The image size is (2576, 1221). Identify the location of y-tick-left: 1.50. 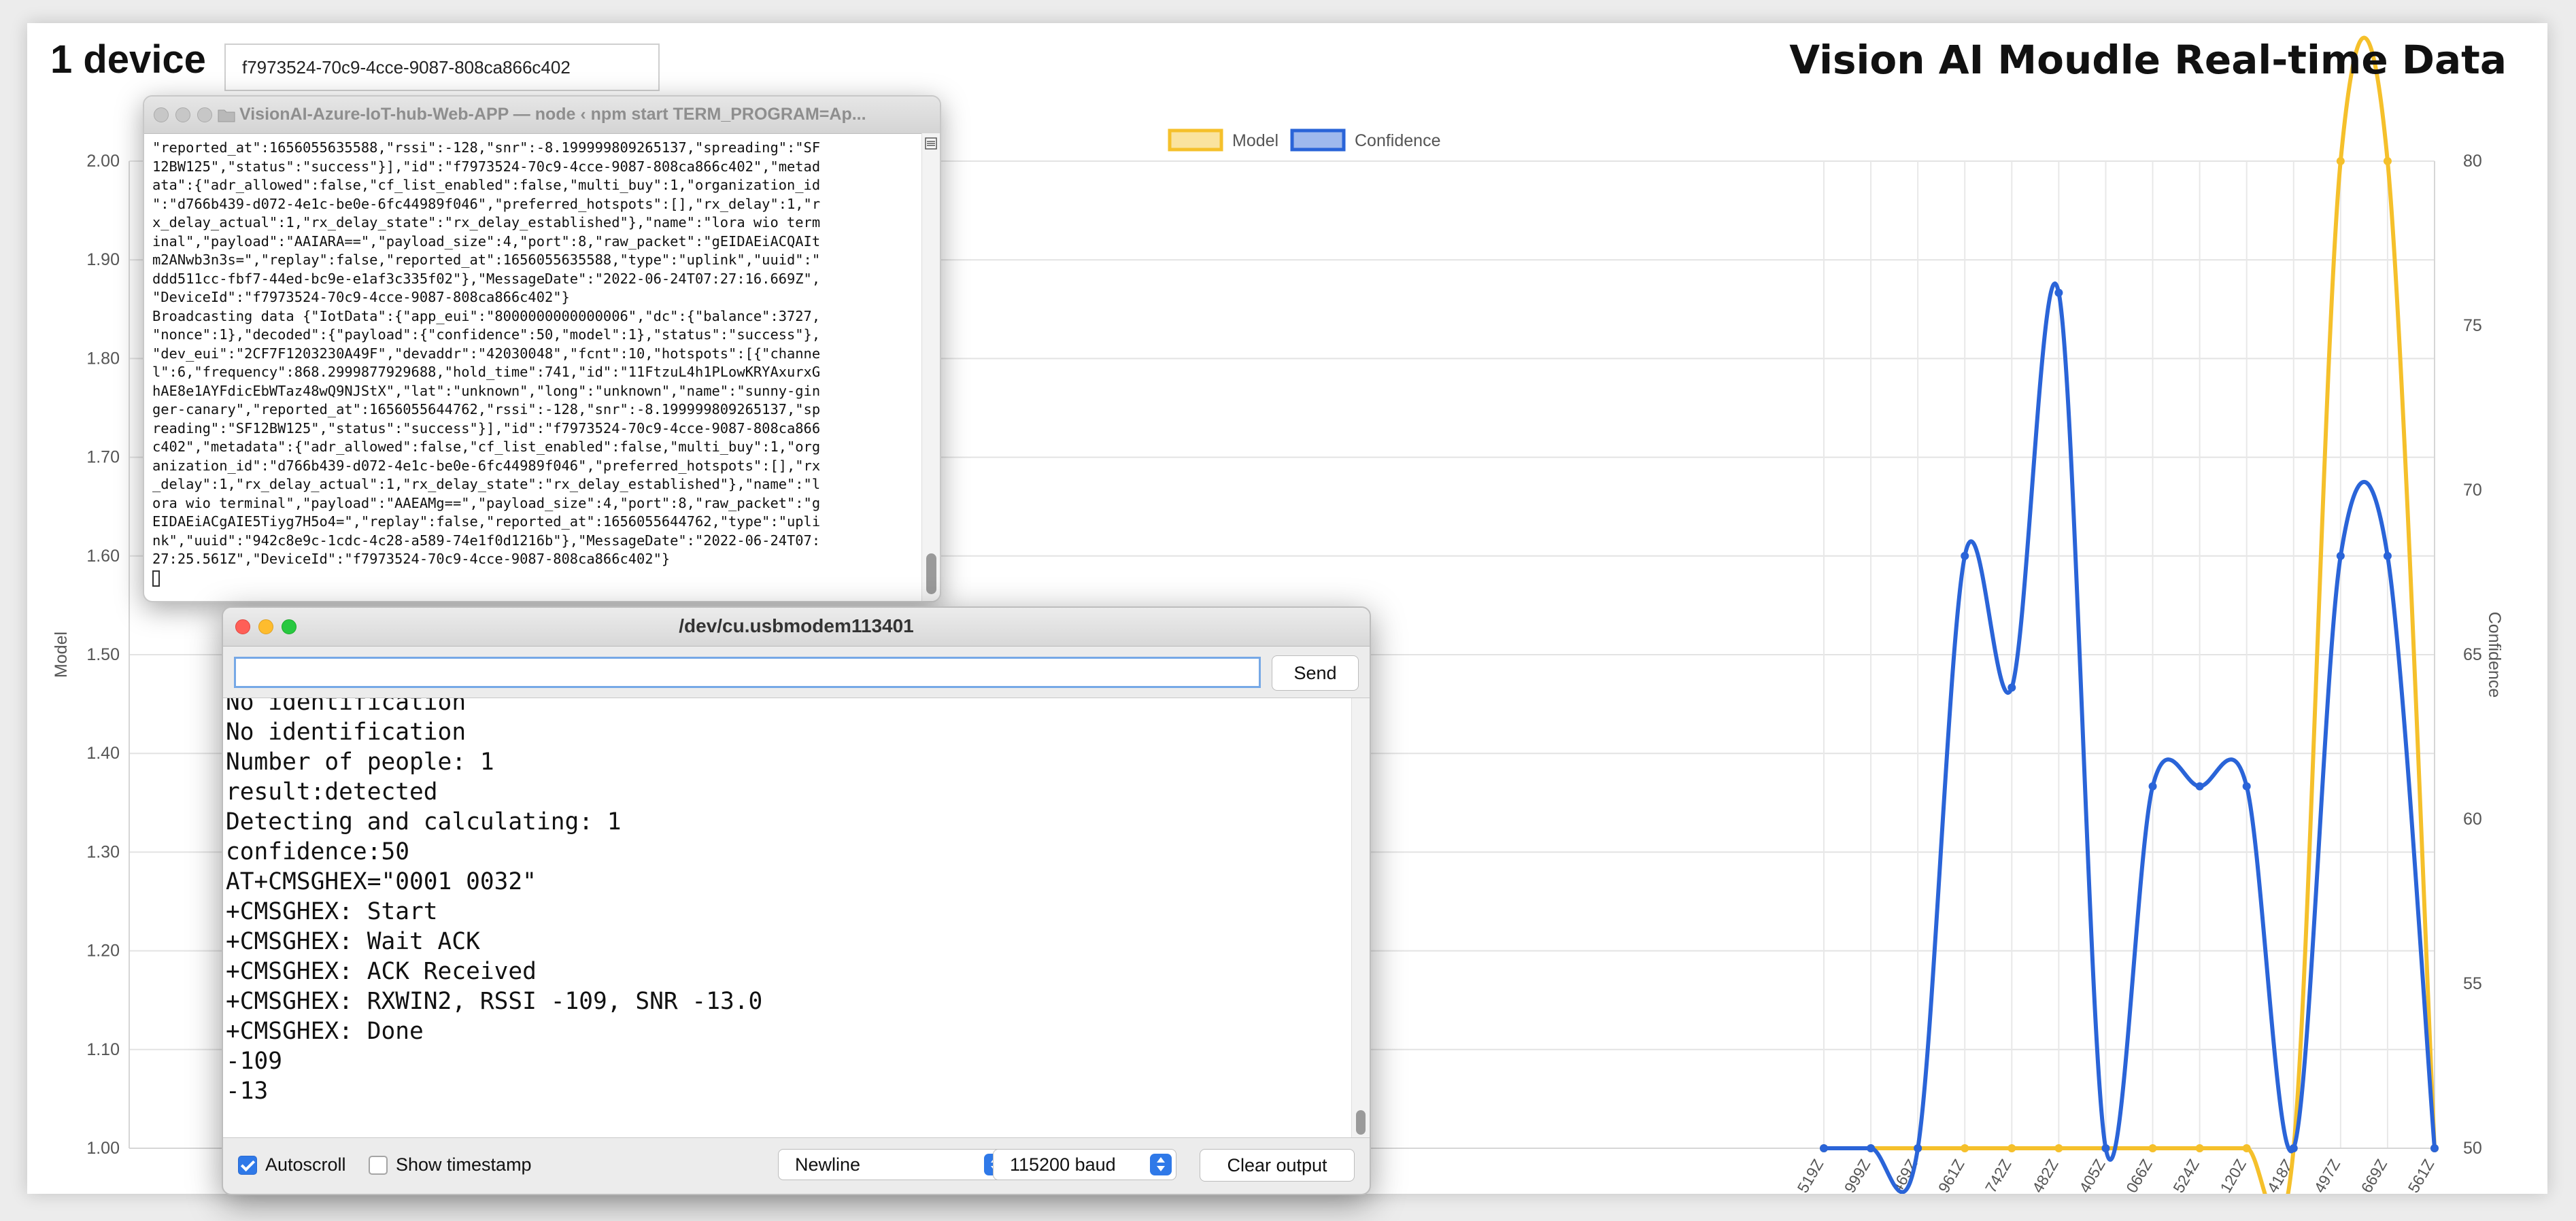
(103, 654).